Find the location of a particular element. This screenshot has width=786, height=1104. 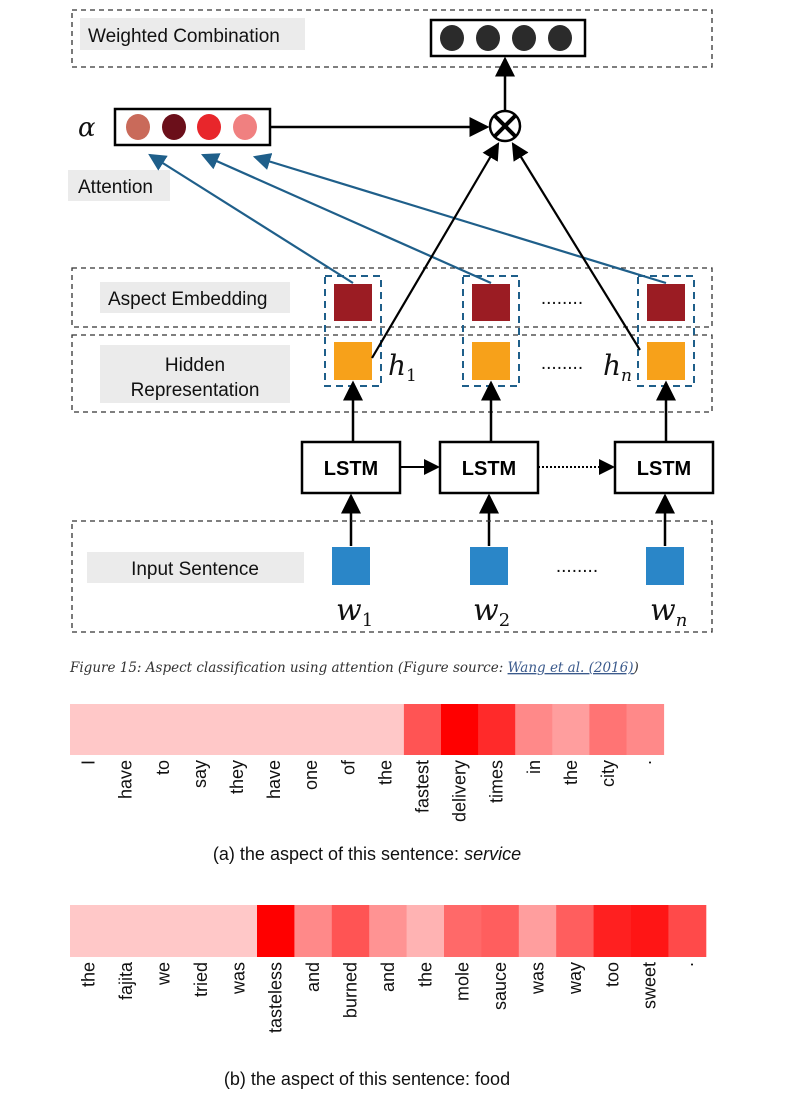

h1-label: h1 is located at coordinates (402, 367).